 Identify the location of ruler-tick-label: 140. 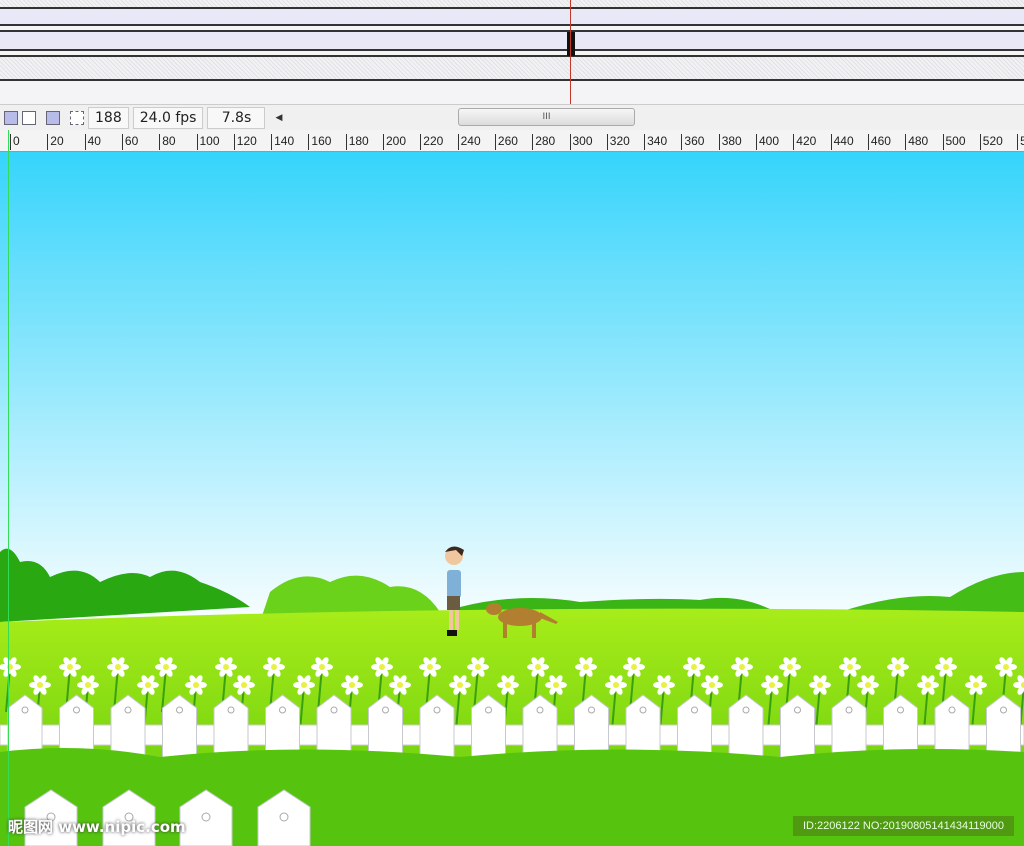
(282, 142).